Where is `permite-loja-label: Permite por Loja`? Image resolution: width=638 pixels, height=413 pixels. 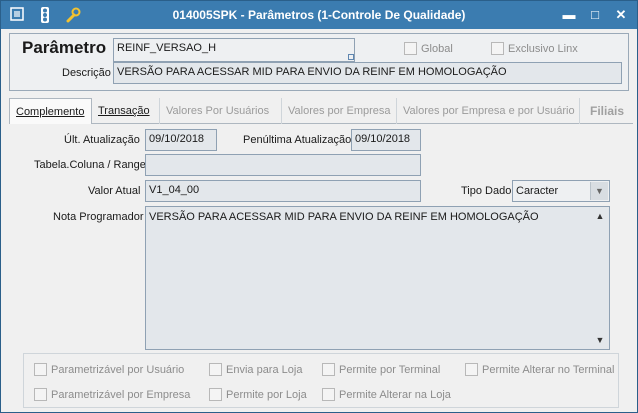
permite-loja-label: Permite por Loja is located at coordinates (266, 394).